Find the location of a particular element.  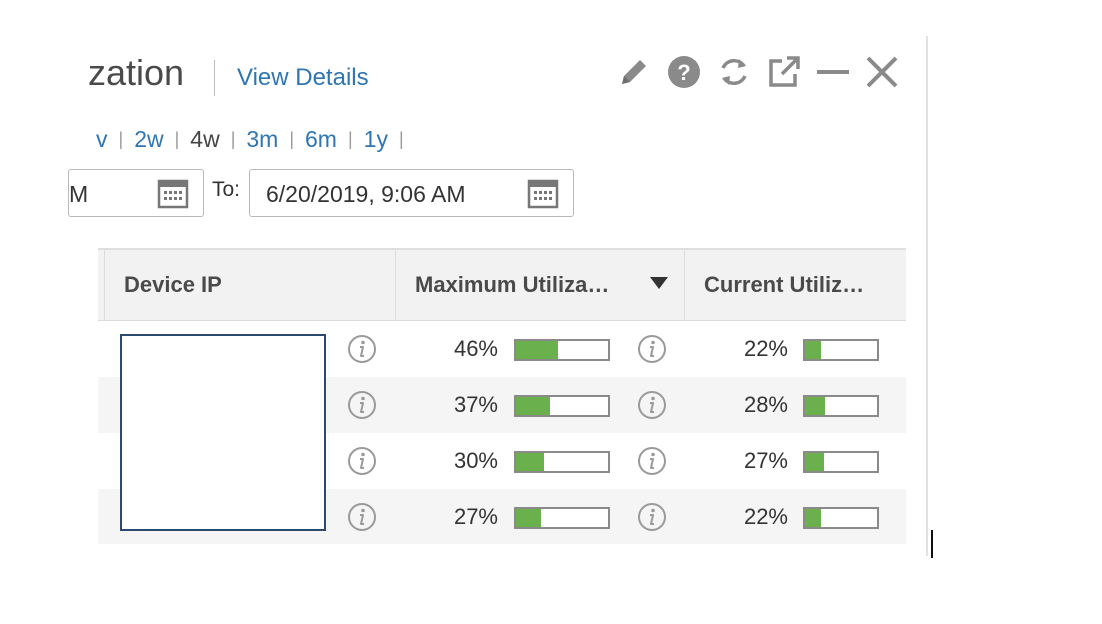

range-link-3m: 3m is located at coordinates (262, 139).